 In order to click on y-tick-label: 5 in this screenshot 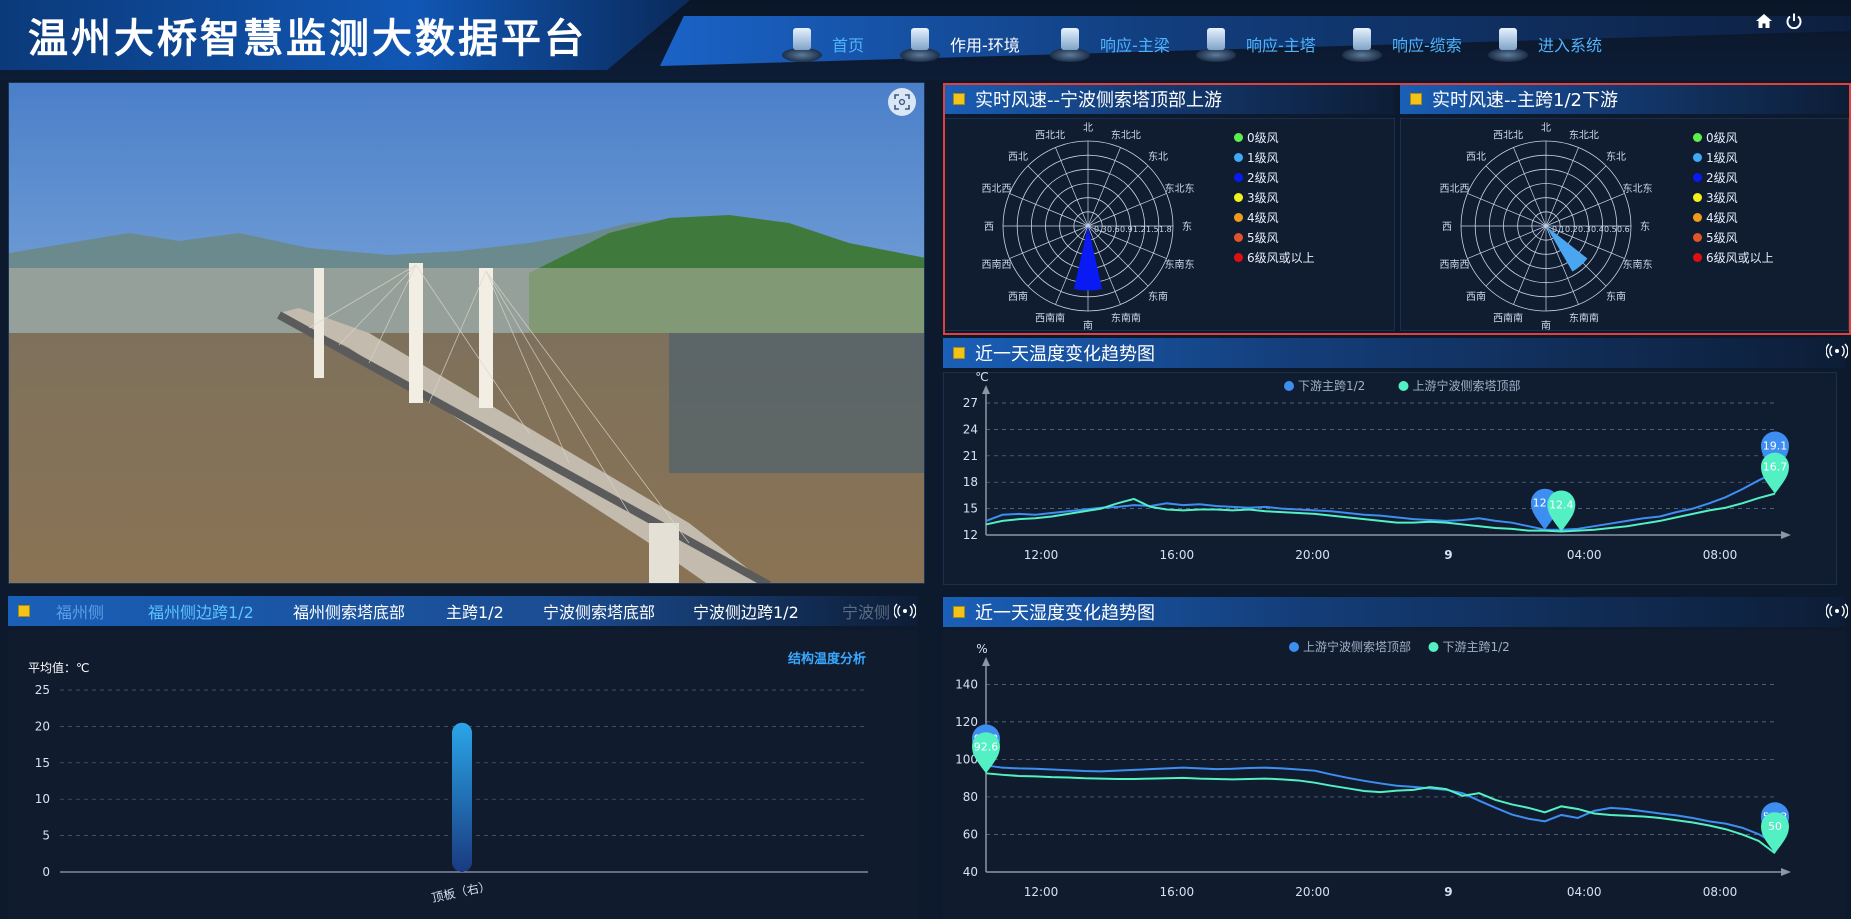, I will do `click(46, 836)`.